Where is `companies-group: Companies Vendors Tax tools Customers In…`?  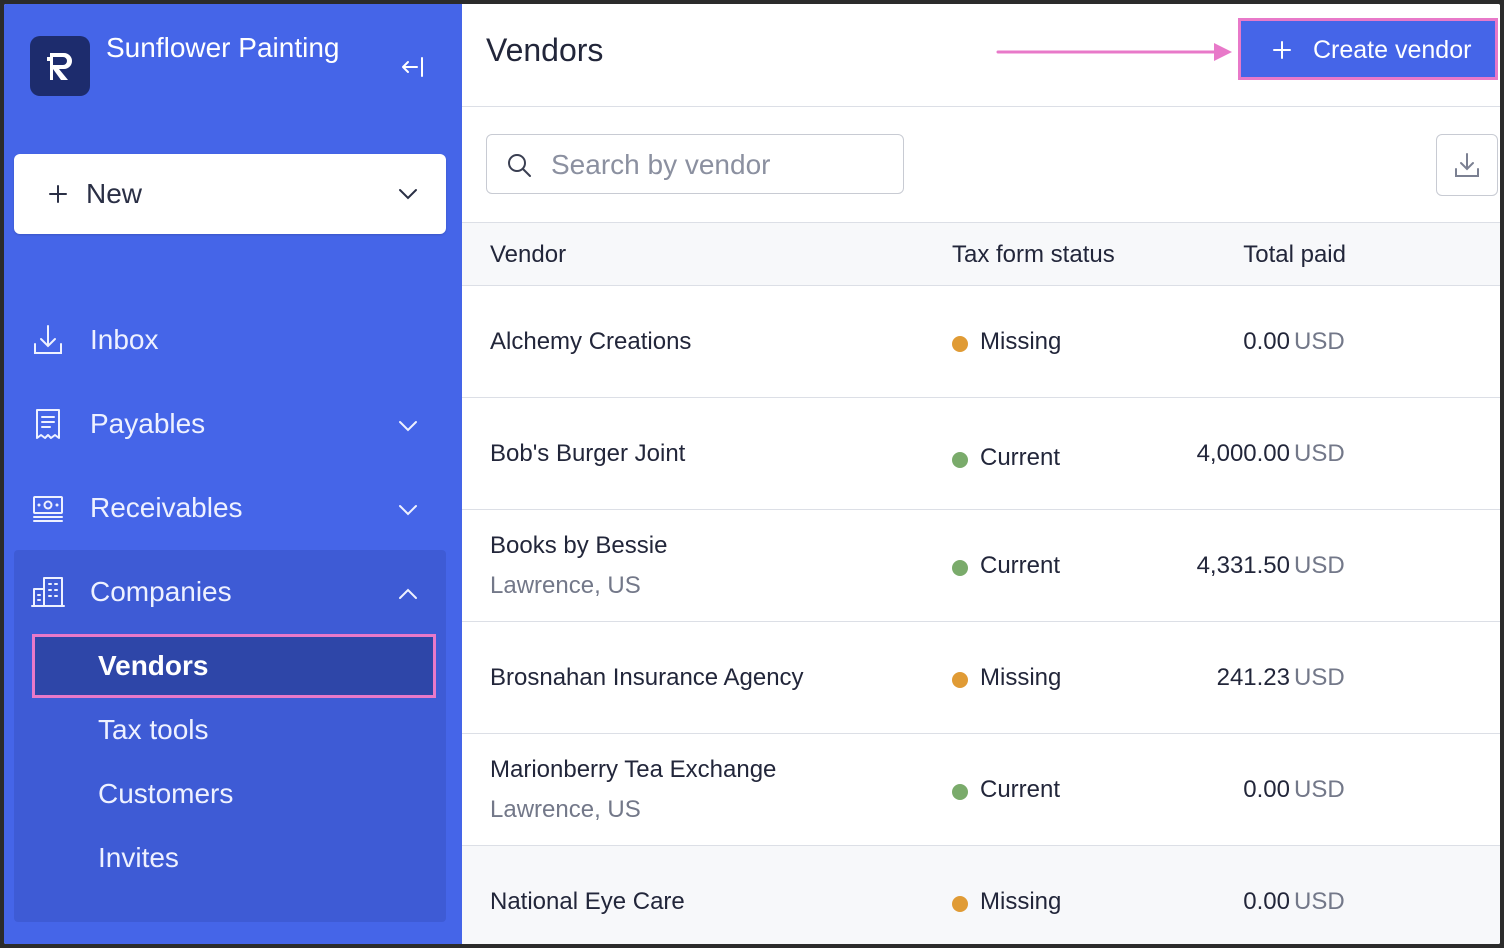
companies-group: Companies Vendors Tax tools Customers In… is located at coordinates (230, 736).